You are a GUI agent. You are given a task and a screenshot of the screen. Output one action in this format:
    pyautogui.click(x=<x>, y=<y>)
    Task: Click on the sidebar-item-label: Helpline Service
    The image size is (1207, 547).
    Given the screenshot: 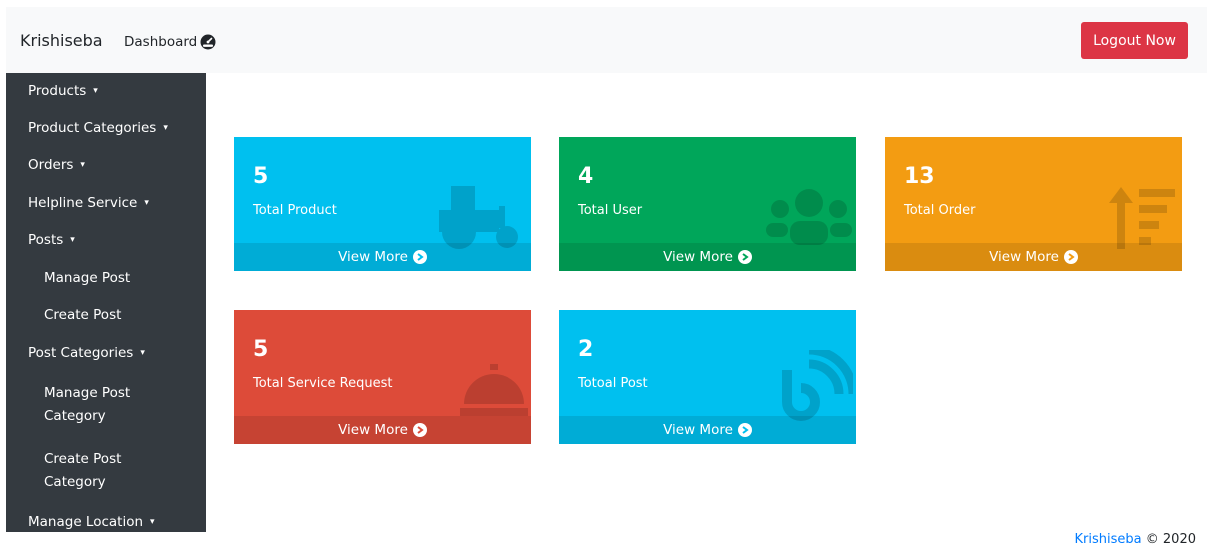 What is the action you would take?
    pyautogui.click(x=83, y=202)
    